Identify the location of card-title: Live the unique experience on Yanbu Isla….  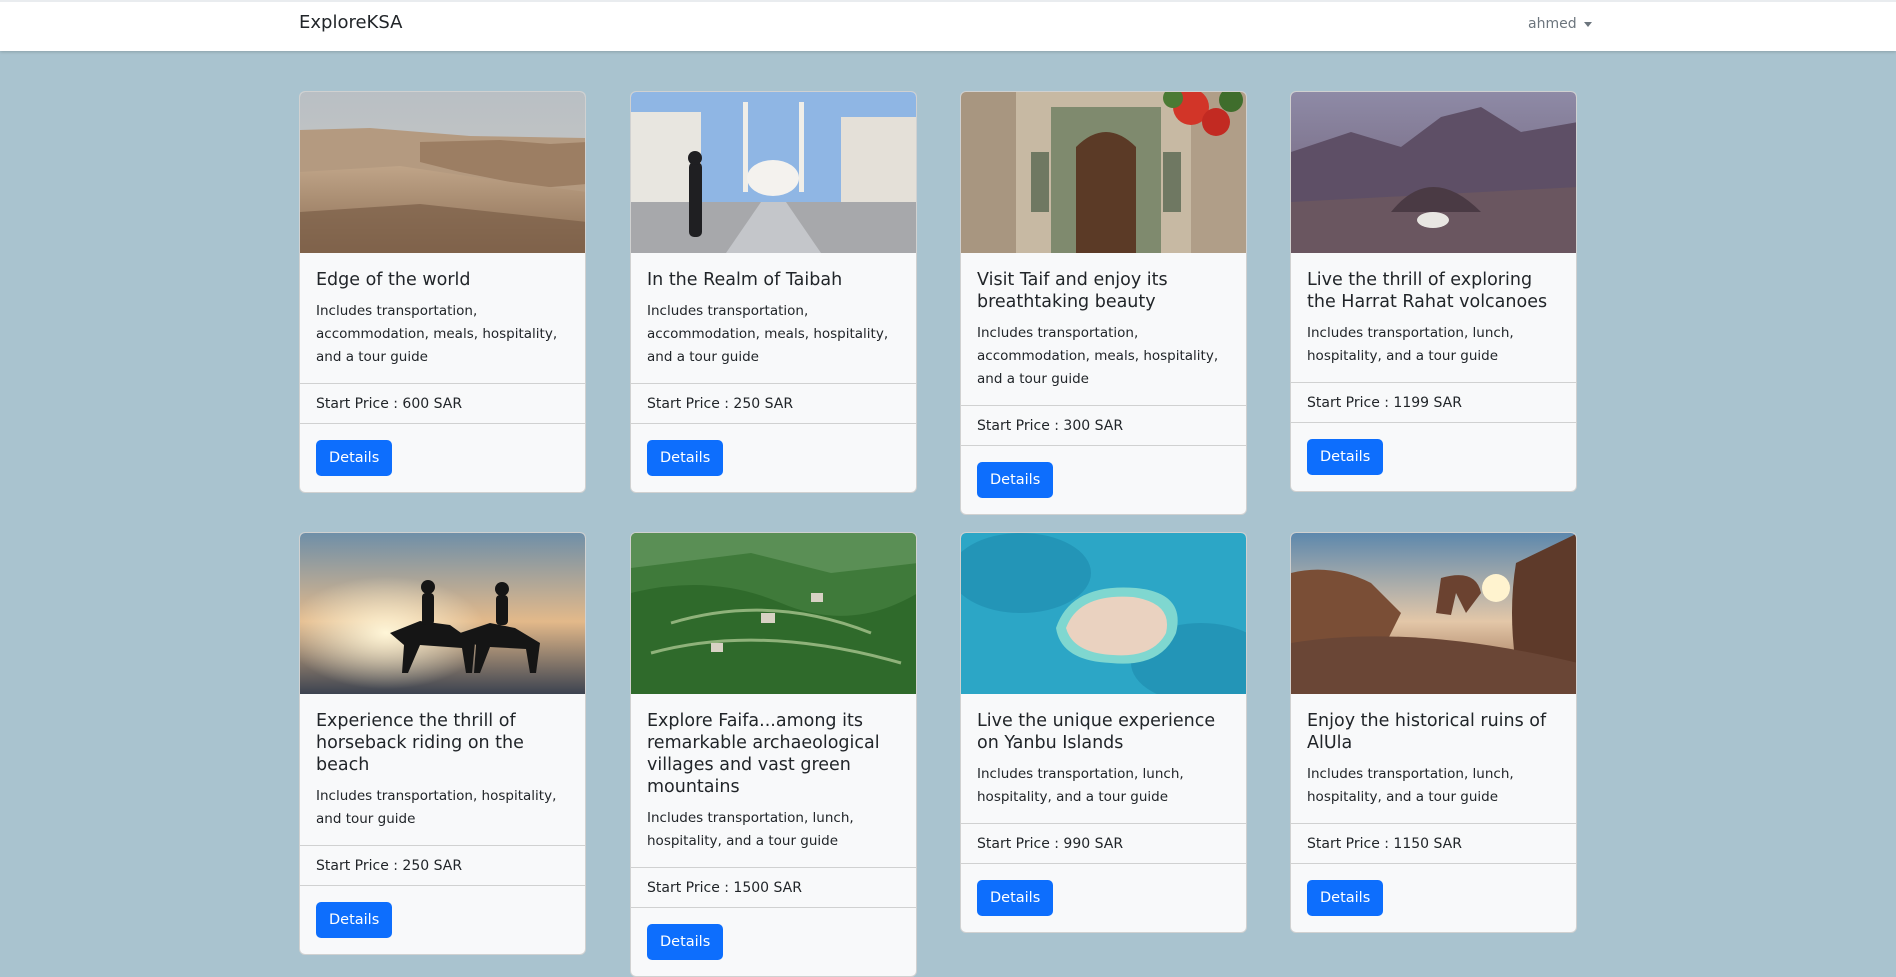
(1096, 732).